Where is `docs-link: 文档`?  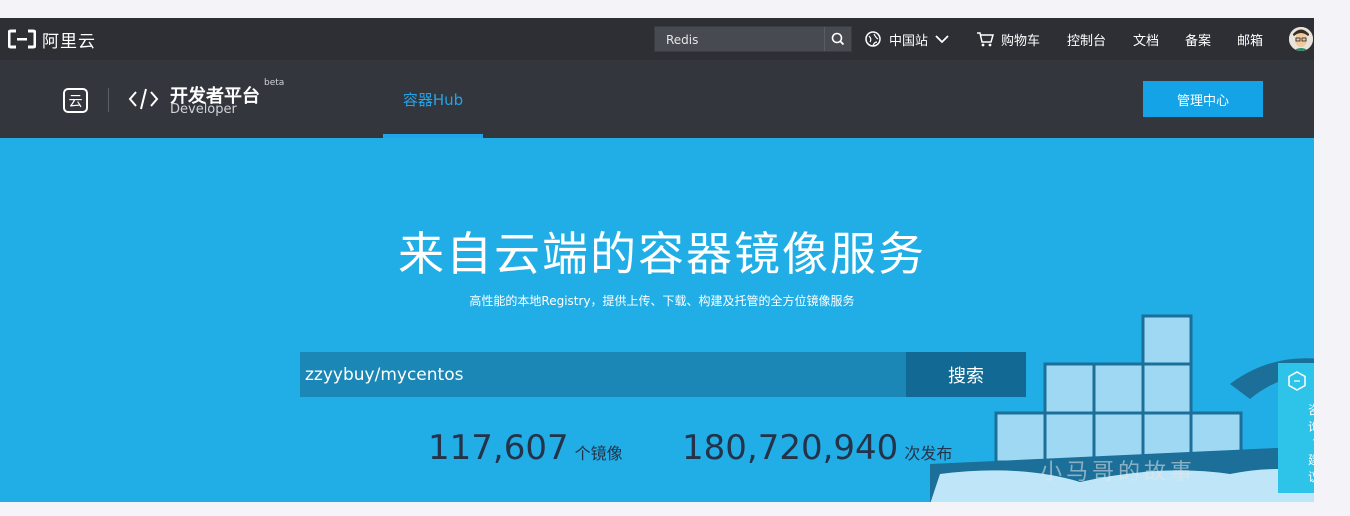 docs-link: 文档 is located at coordinates (1146, 39).